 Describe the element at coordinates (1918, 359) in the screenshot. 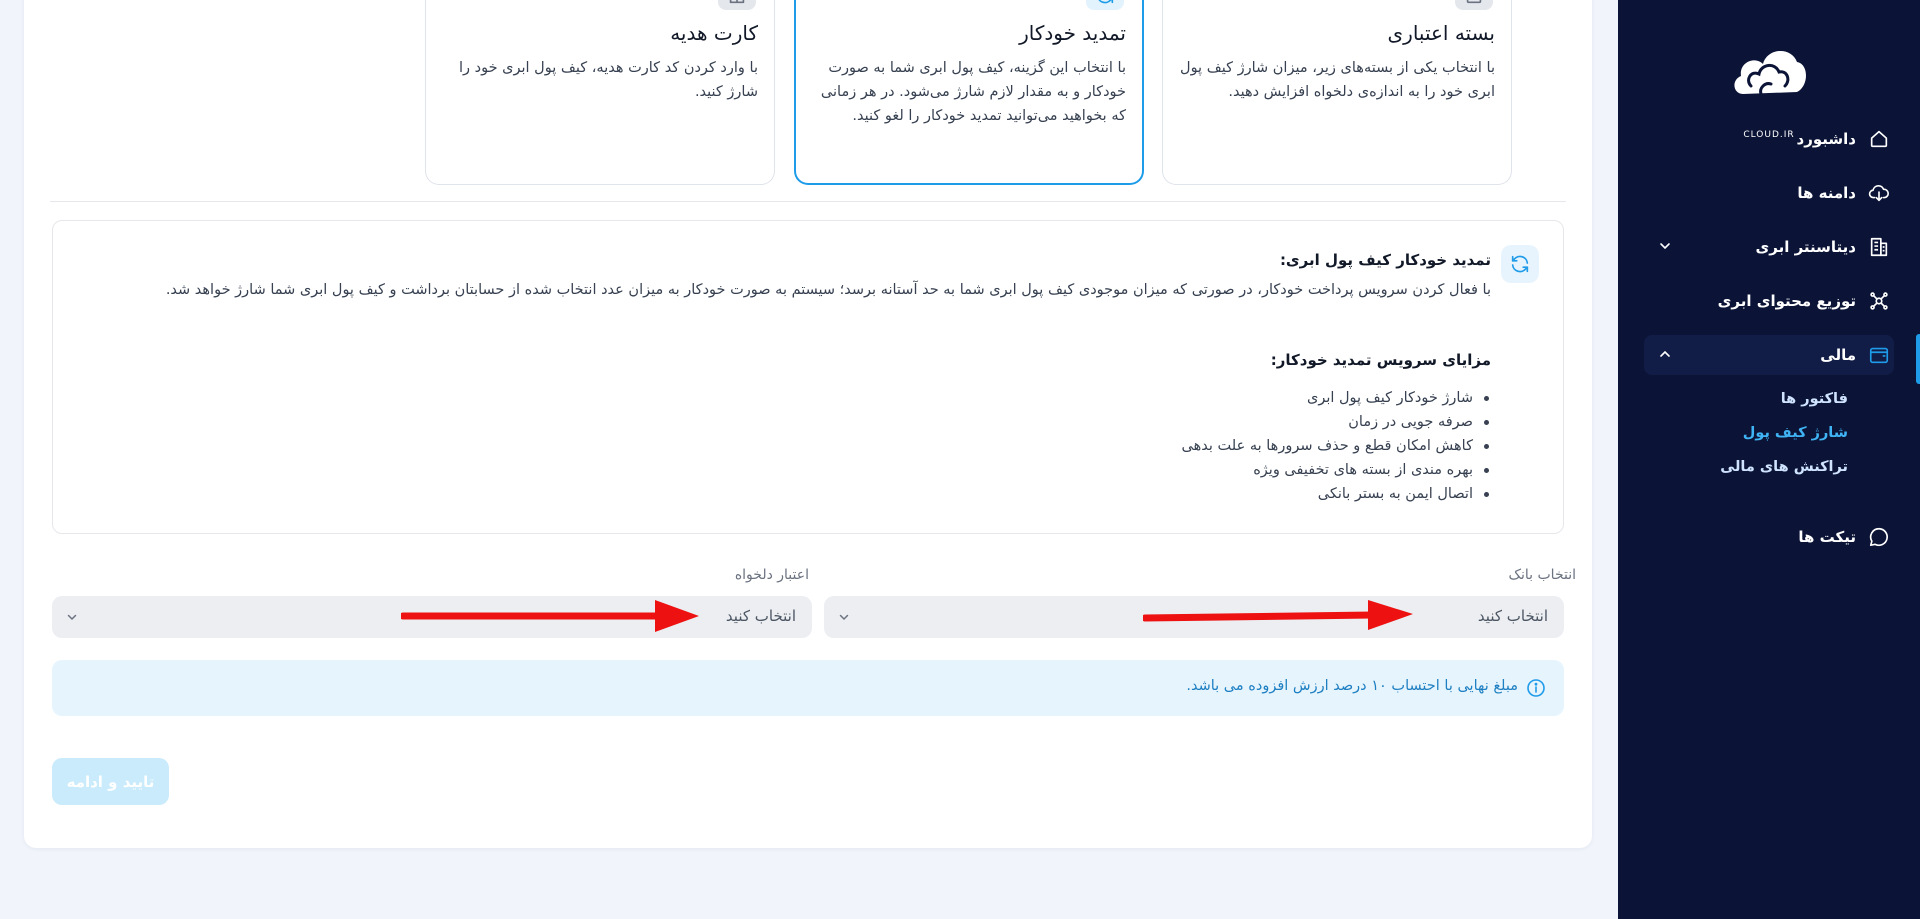

I see `active-indicator` at that location.